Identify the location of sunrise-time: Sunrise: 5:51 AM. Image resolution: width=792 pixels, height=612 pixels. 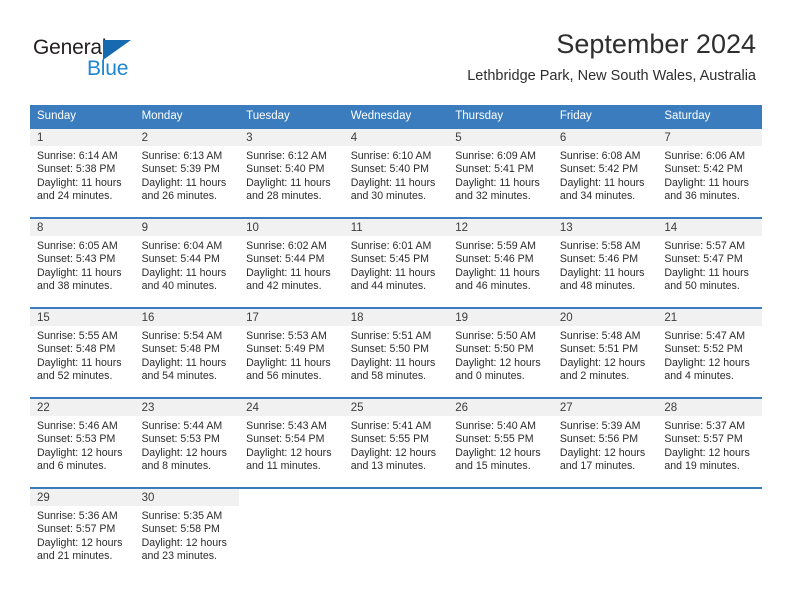
(391, 336).